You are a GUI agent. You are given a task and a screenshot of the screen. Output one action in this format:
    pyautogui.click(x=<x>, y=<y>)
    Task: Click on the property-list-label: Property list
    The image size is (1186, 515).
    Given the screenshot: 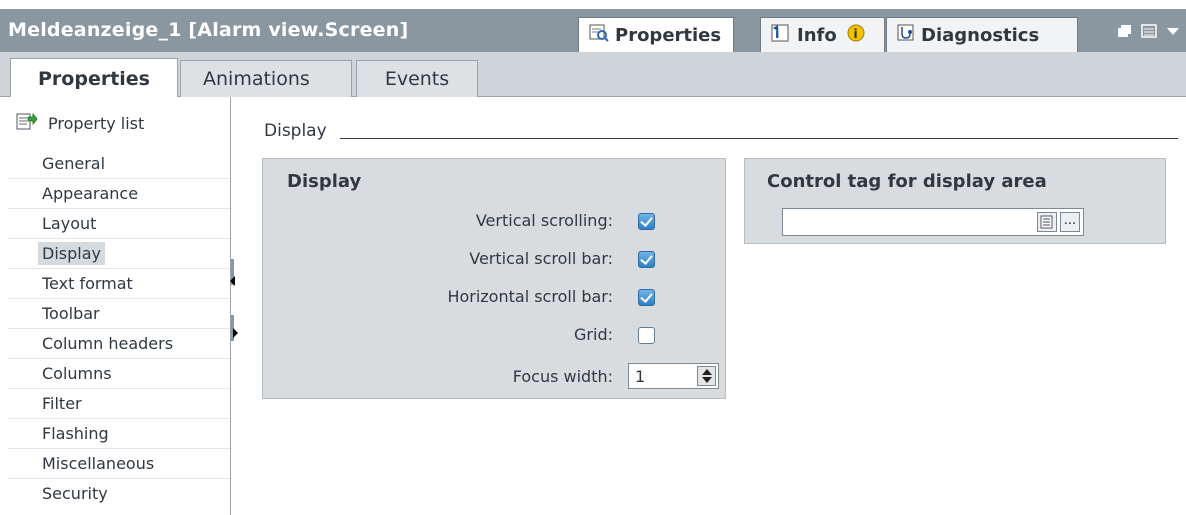 What is the action you would take?
    pyautogui.click(x=96, y=123)
    